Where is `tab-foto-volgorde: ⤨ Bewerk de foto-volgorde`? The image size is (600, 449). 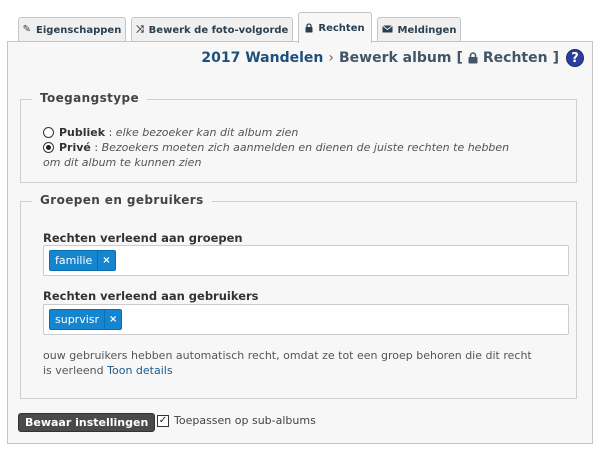
tab-foto-volgorde: ⤨ Bewerk de foto-volgorde is located at coordinates (212, 29).